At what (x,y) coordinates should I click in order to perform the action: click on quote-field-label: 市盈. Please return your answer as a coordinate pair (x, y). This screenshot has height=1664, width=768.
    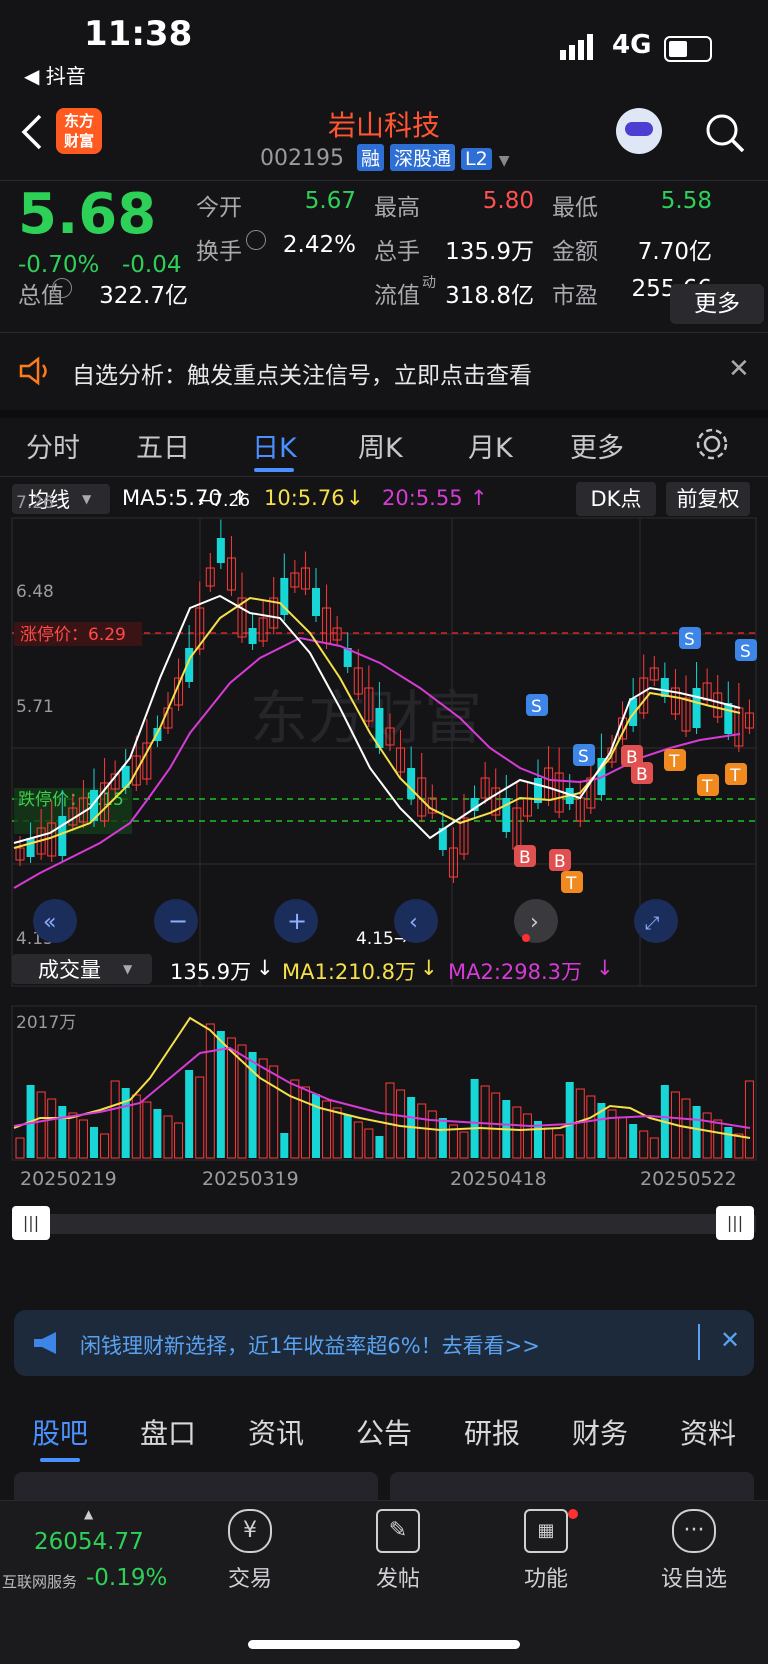
    Looking at the image, I should click on (575, 296).